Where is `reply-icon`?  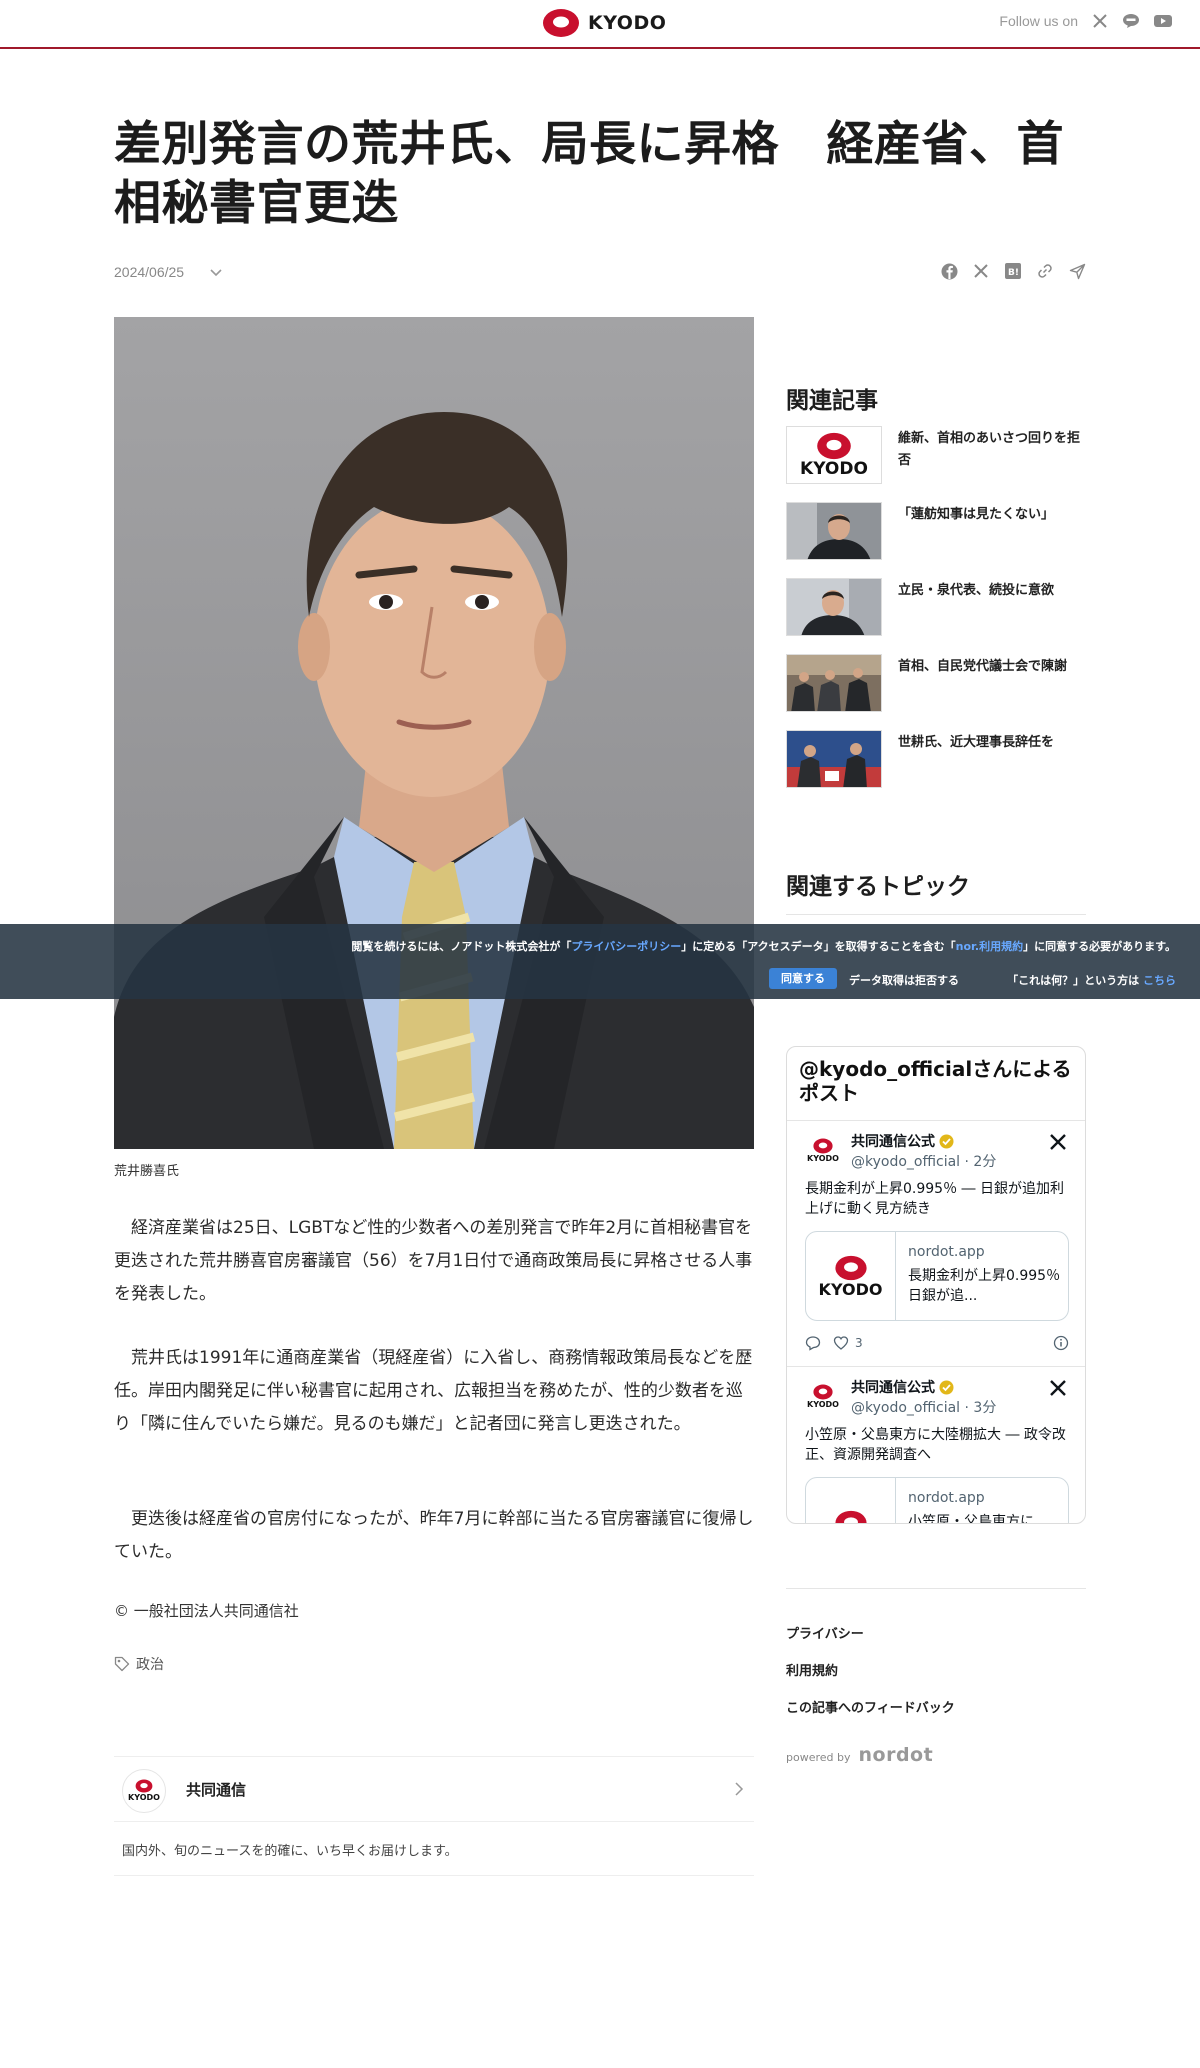
reply-icon is located at coordinates (813, 1343).